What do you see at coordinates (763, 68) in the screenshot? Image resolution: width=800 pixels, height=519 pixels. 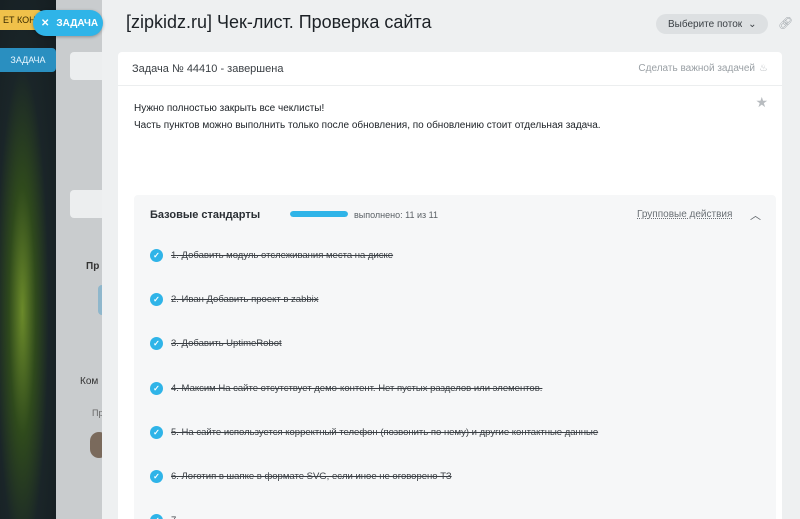 I see `flame-icon: ♨` at bounding box center [763, 68].